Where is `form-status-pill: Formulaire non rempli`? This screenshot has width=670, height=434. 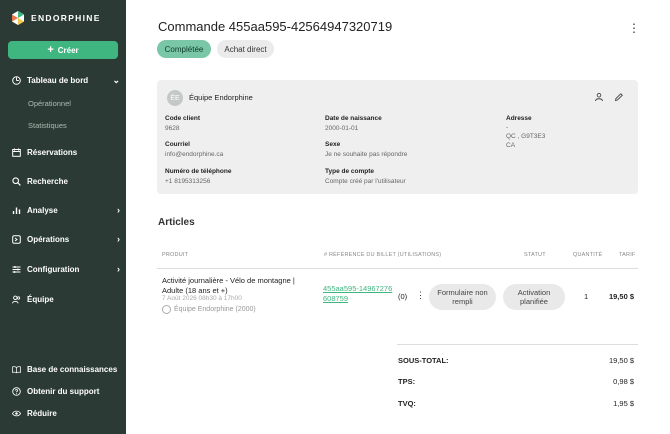 form-status-pill: Formulaire non rempli is located at coordinates (462, 297).